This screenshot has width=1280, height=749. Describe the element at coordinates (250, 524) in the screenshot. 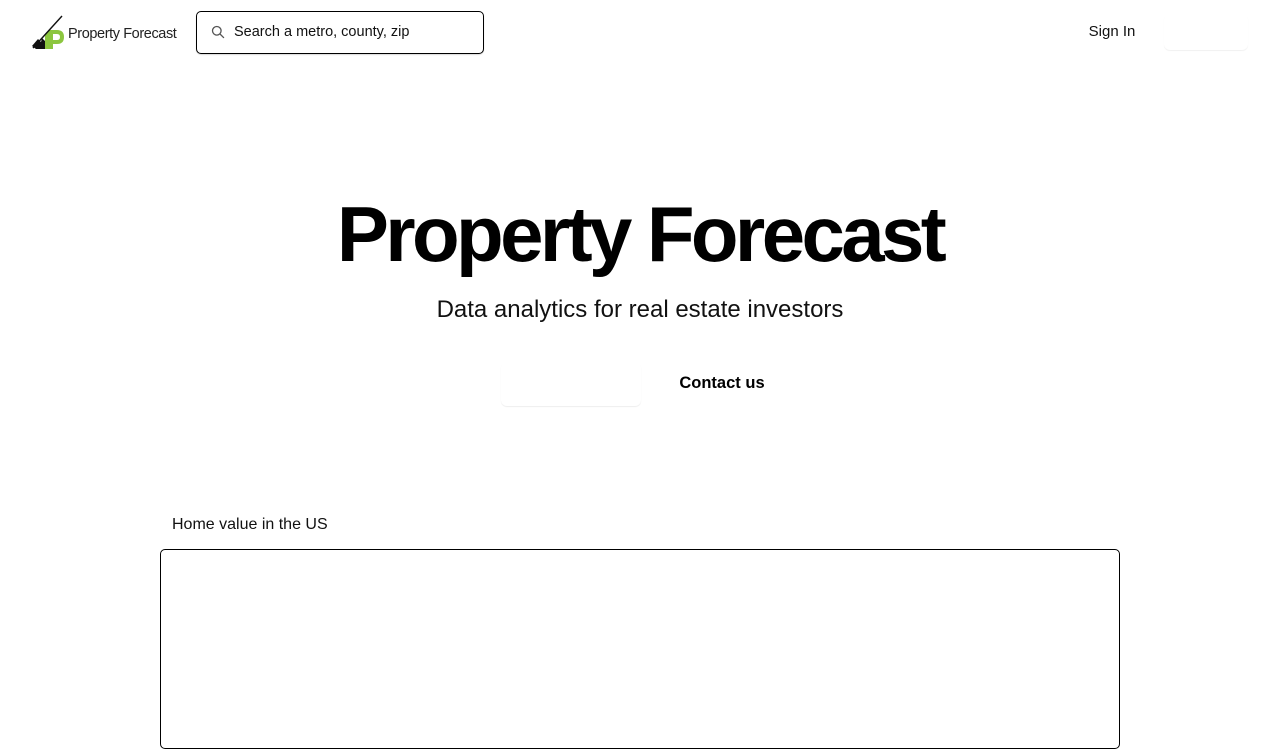

I see `chart-section-label: Home value in the US` at that location.